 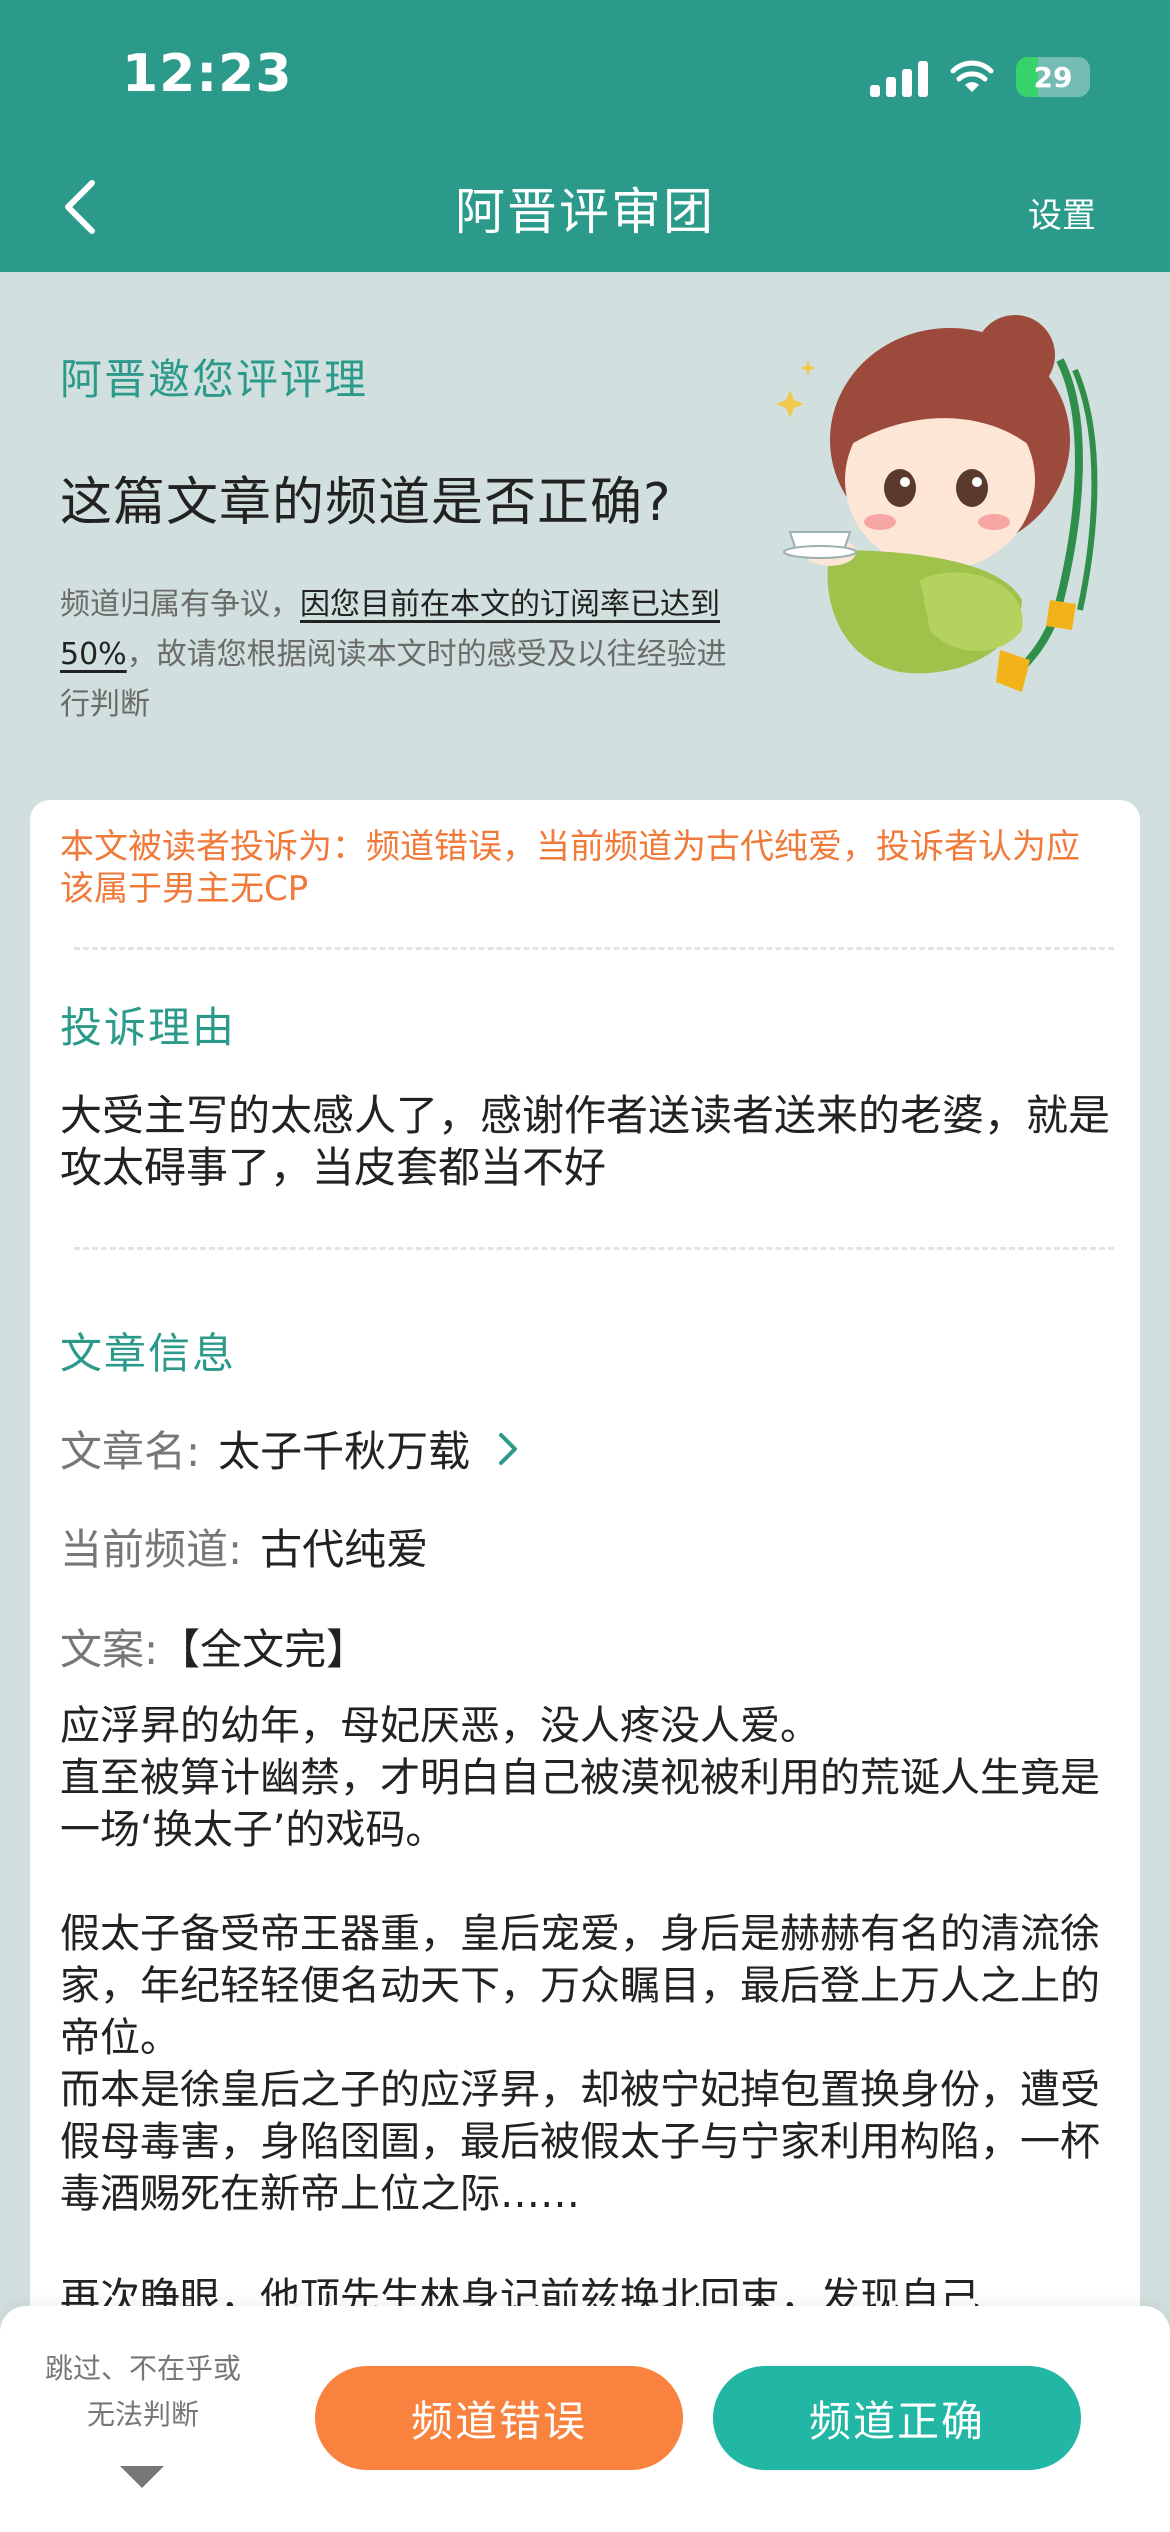 I want to click on article-name-row: 文章名: 太子千秋万载, so click(x=290, y=1448).